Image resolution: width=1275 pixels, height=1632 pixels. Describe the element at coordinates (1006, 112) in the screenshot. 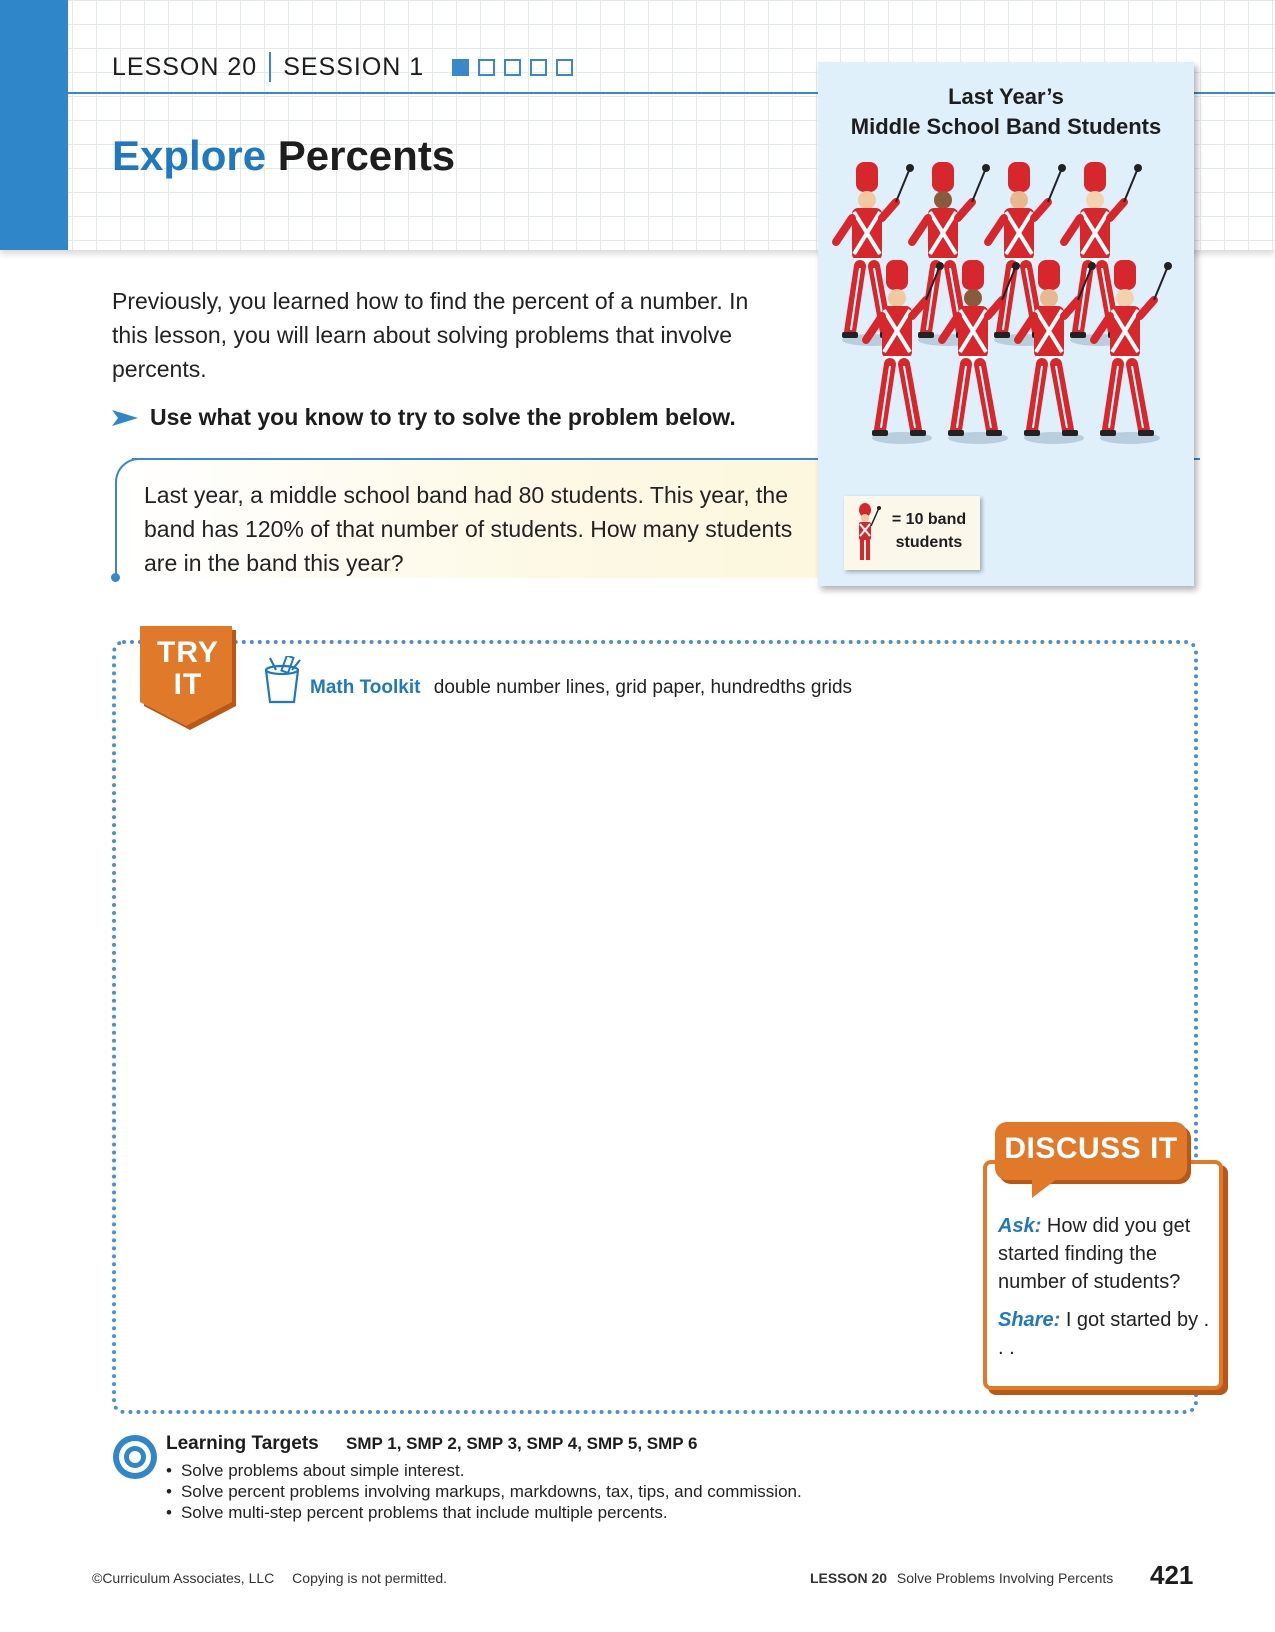

I see `figure-title: Last Year’s Middle School Band Students` at that location.